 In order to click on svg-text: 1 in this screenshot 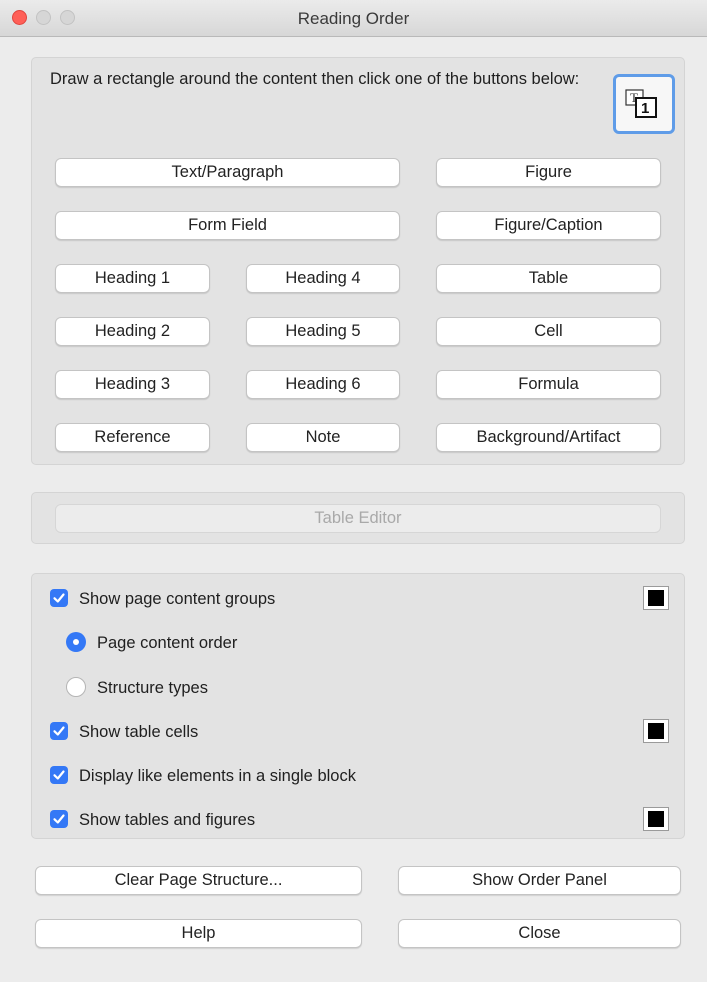, I will do `click(645, 108)`.